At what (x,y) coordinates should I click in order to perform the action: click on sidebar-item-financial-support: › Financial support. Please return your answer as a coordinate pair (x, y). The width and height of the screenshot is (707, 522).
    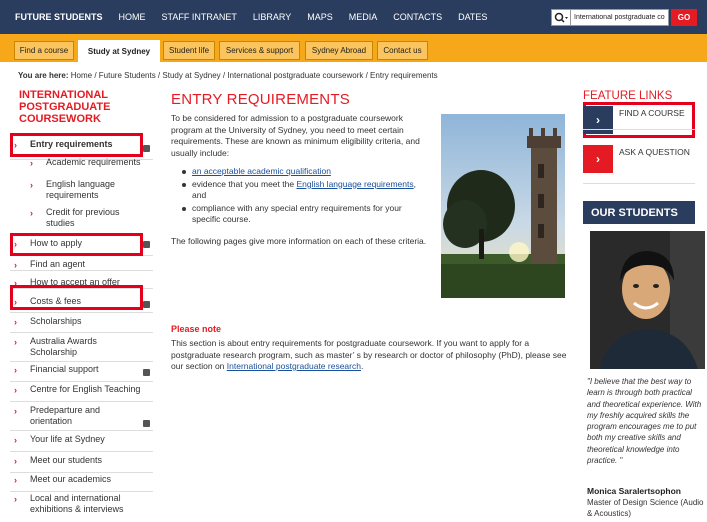
    Looking at the image, I should click on (81, 373).